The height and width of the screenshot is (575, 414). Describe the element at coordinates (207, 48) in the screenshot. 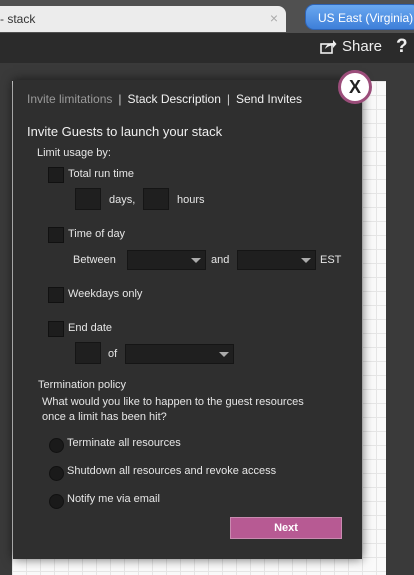

I see `app-toolbar: Share ?` at that location.